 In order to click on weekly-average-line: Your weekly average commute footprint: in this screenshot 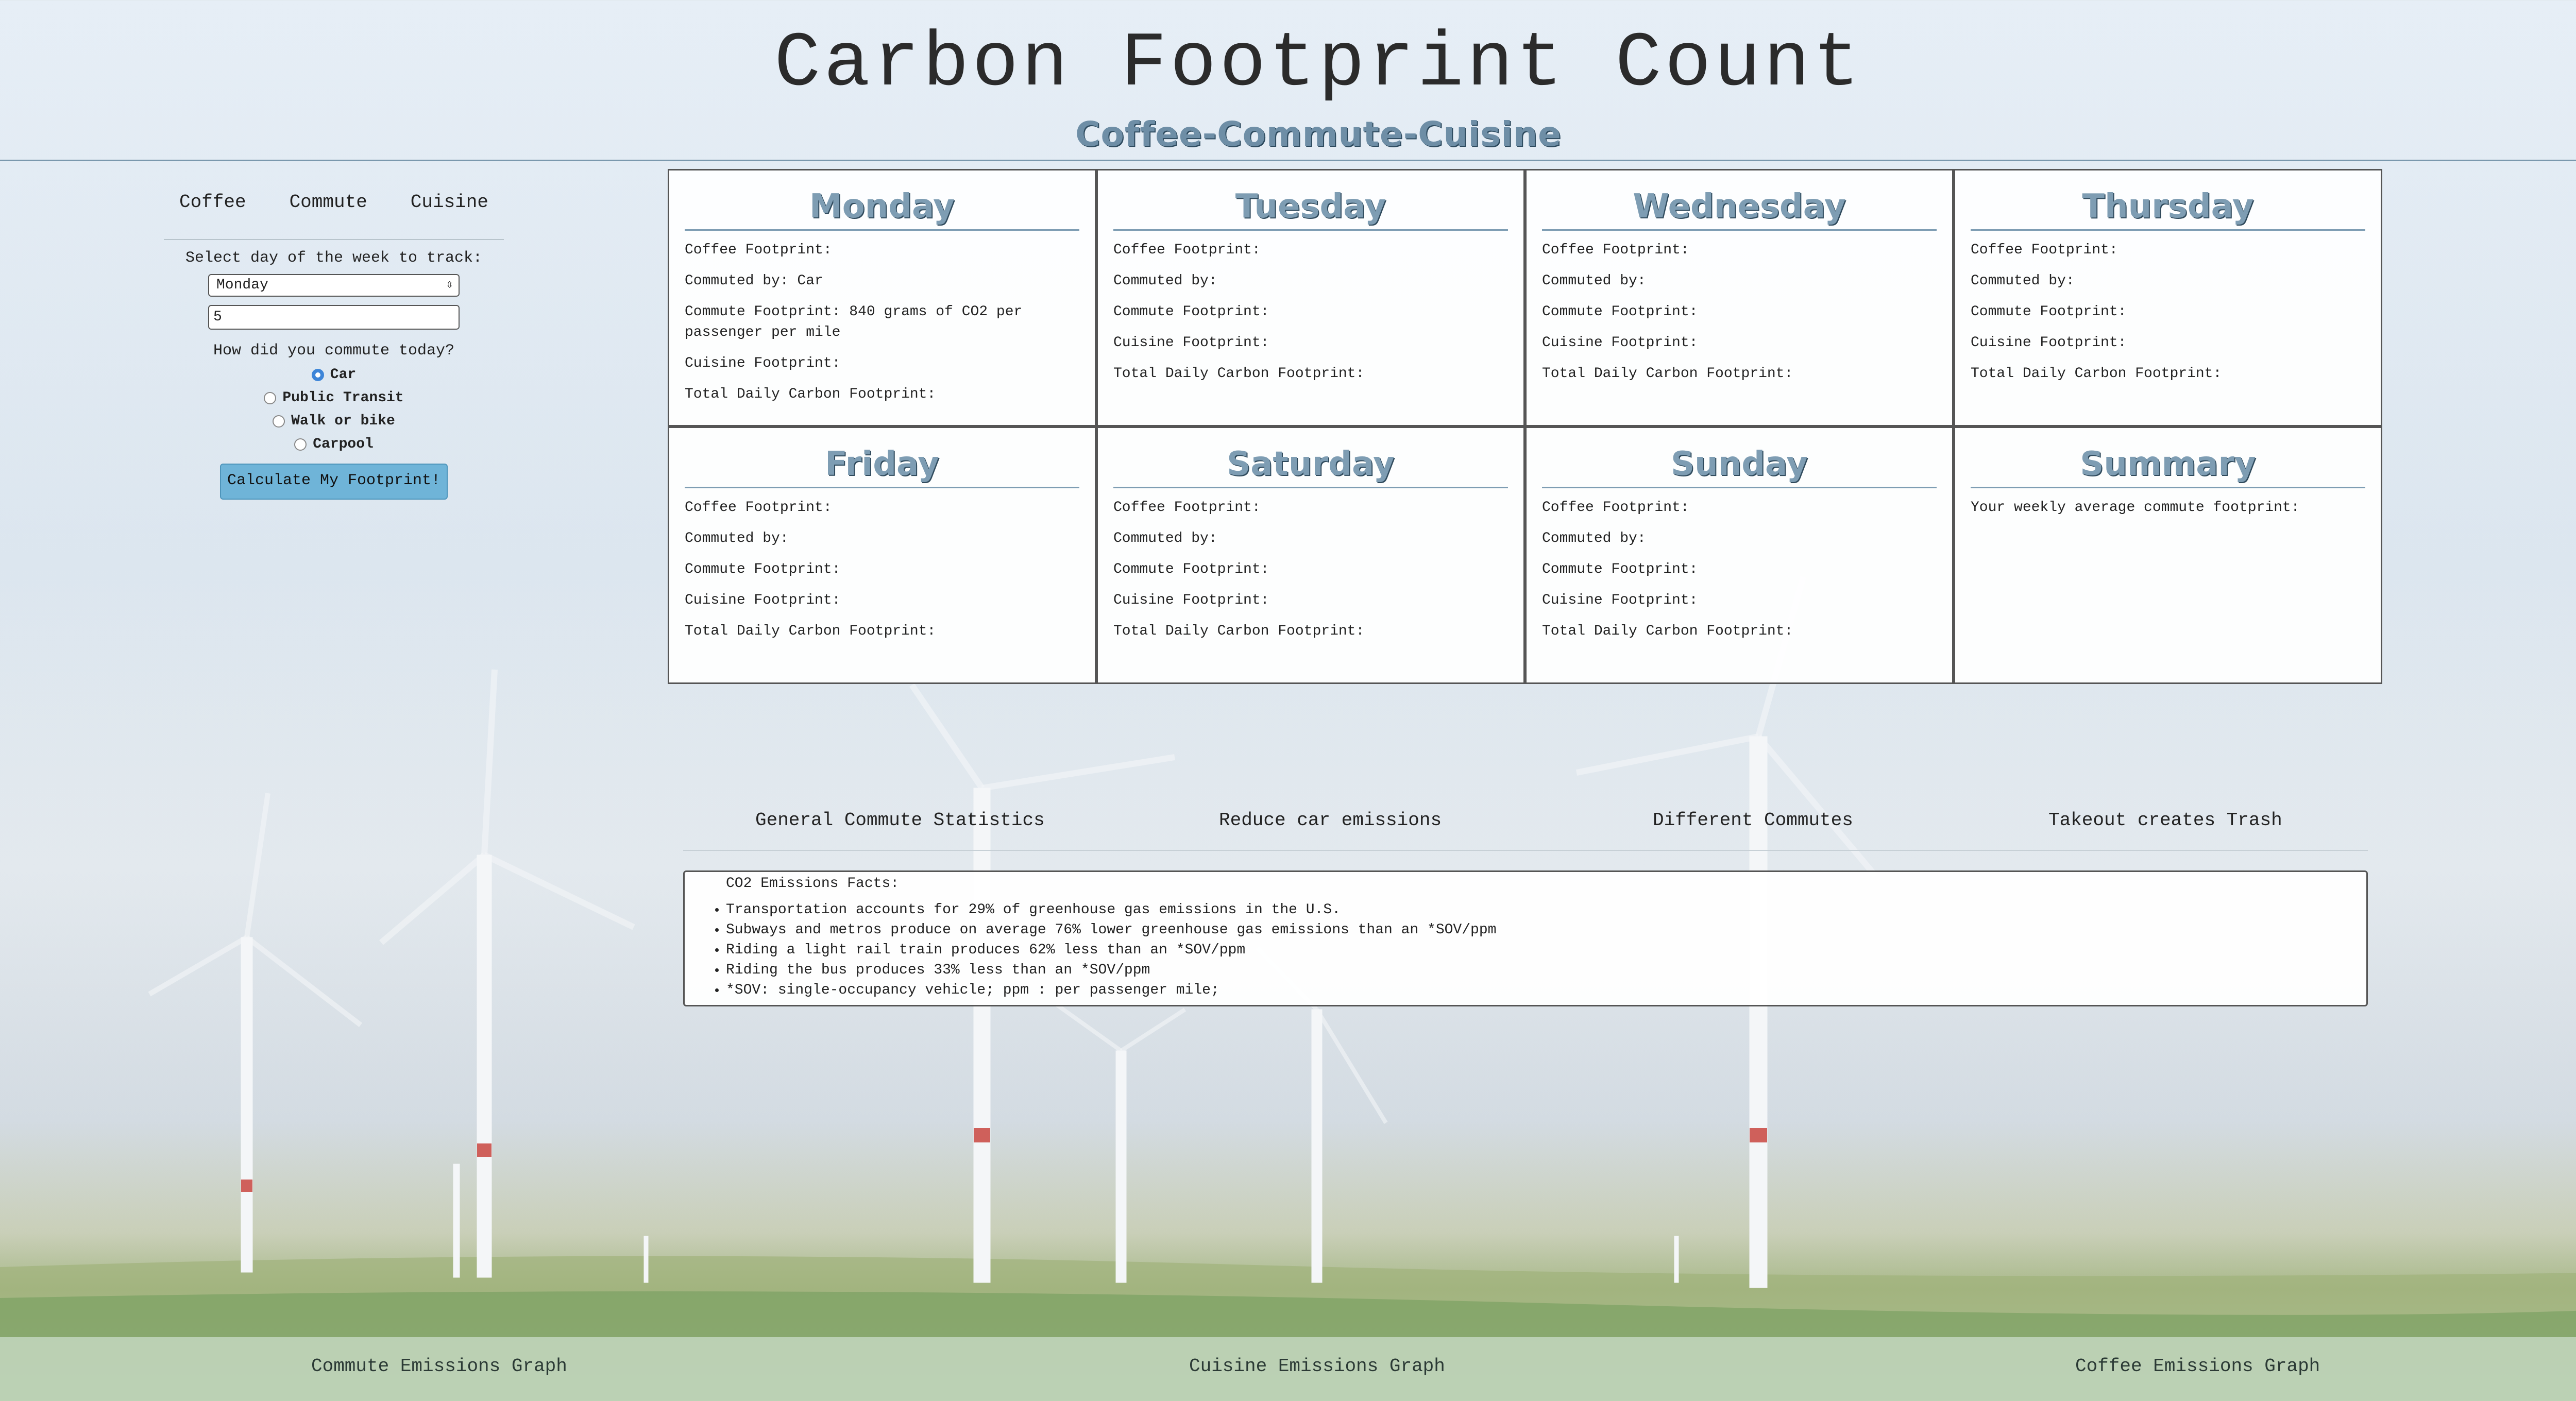, I will do `click(2135, 508)`.